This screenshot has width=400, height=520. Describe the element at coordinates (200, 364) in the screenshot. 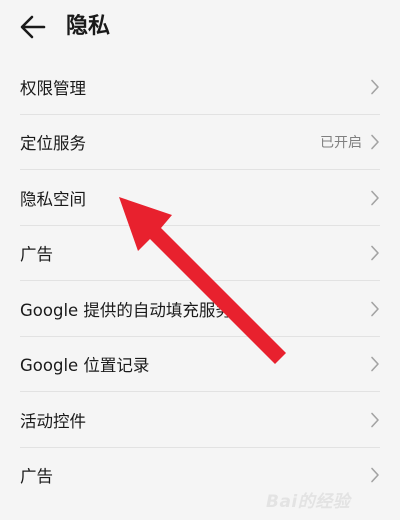

I see `settings-item-google-location-history: Google 位置记录` at that location.